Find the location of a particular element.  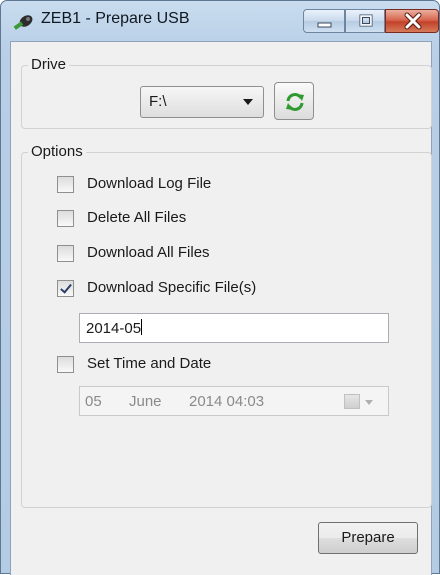

delete-all-checkbox is located at coordinates (65, 218).